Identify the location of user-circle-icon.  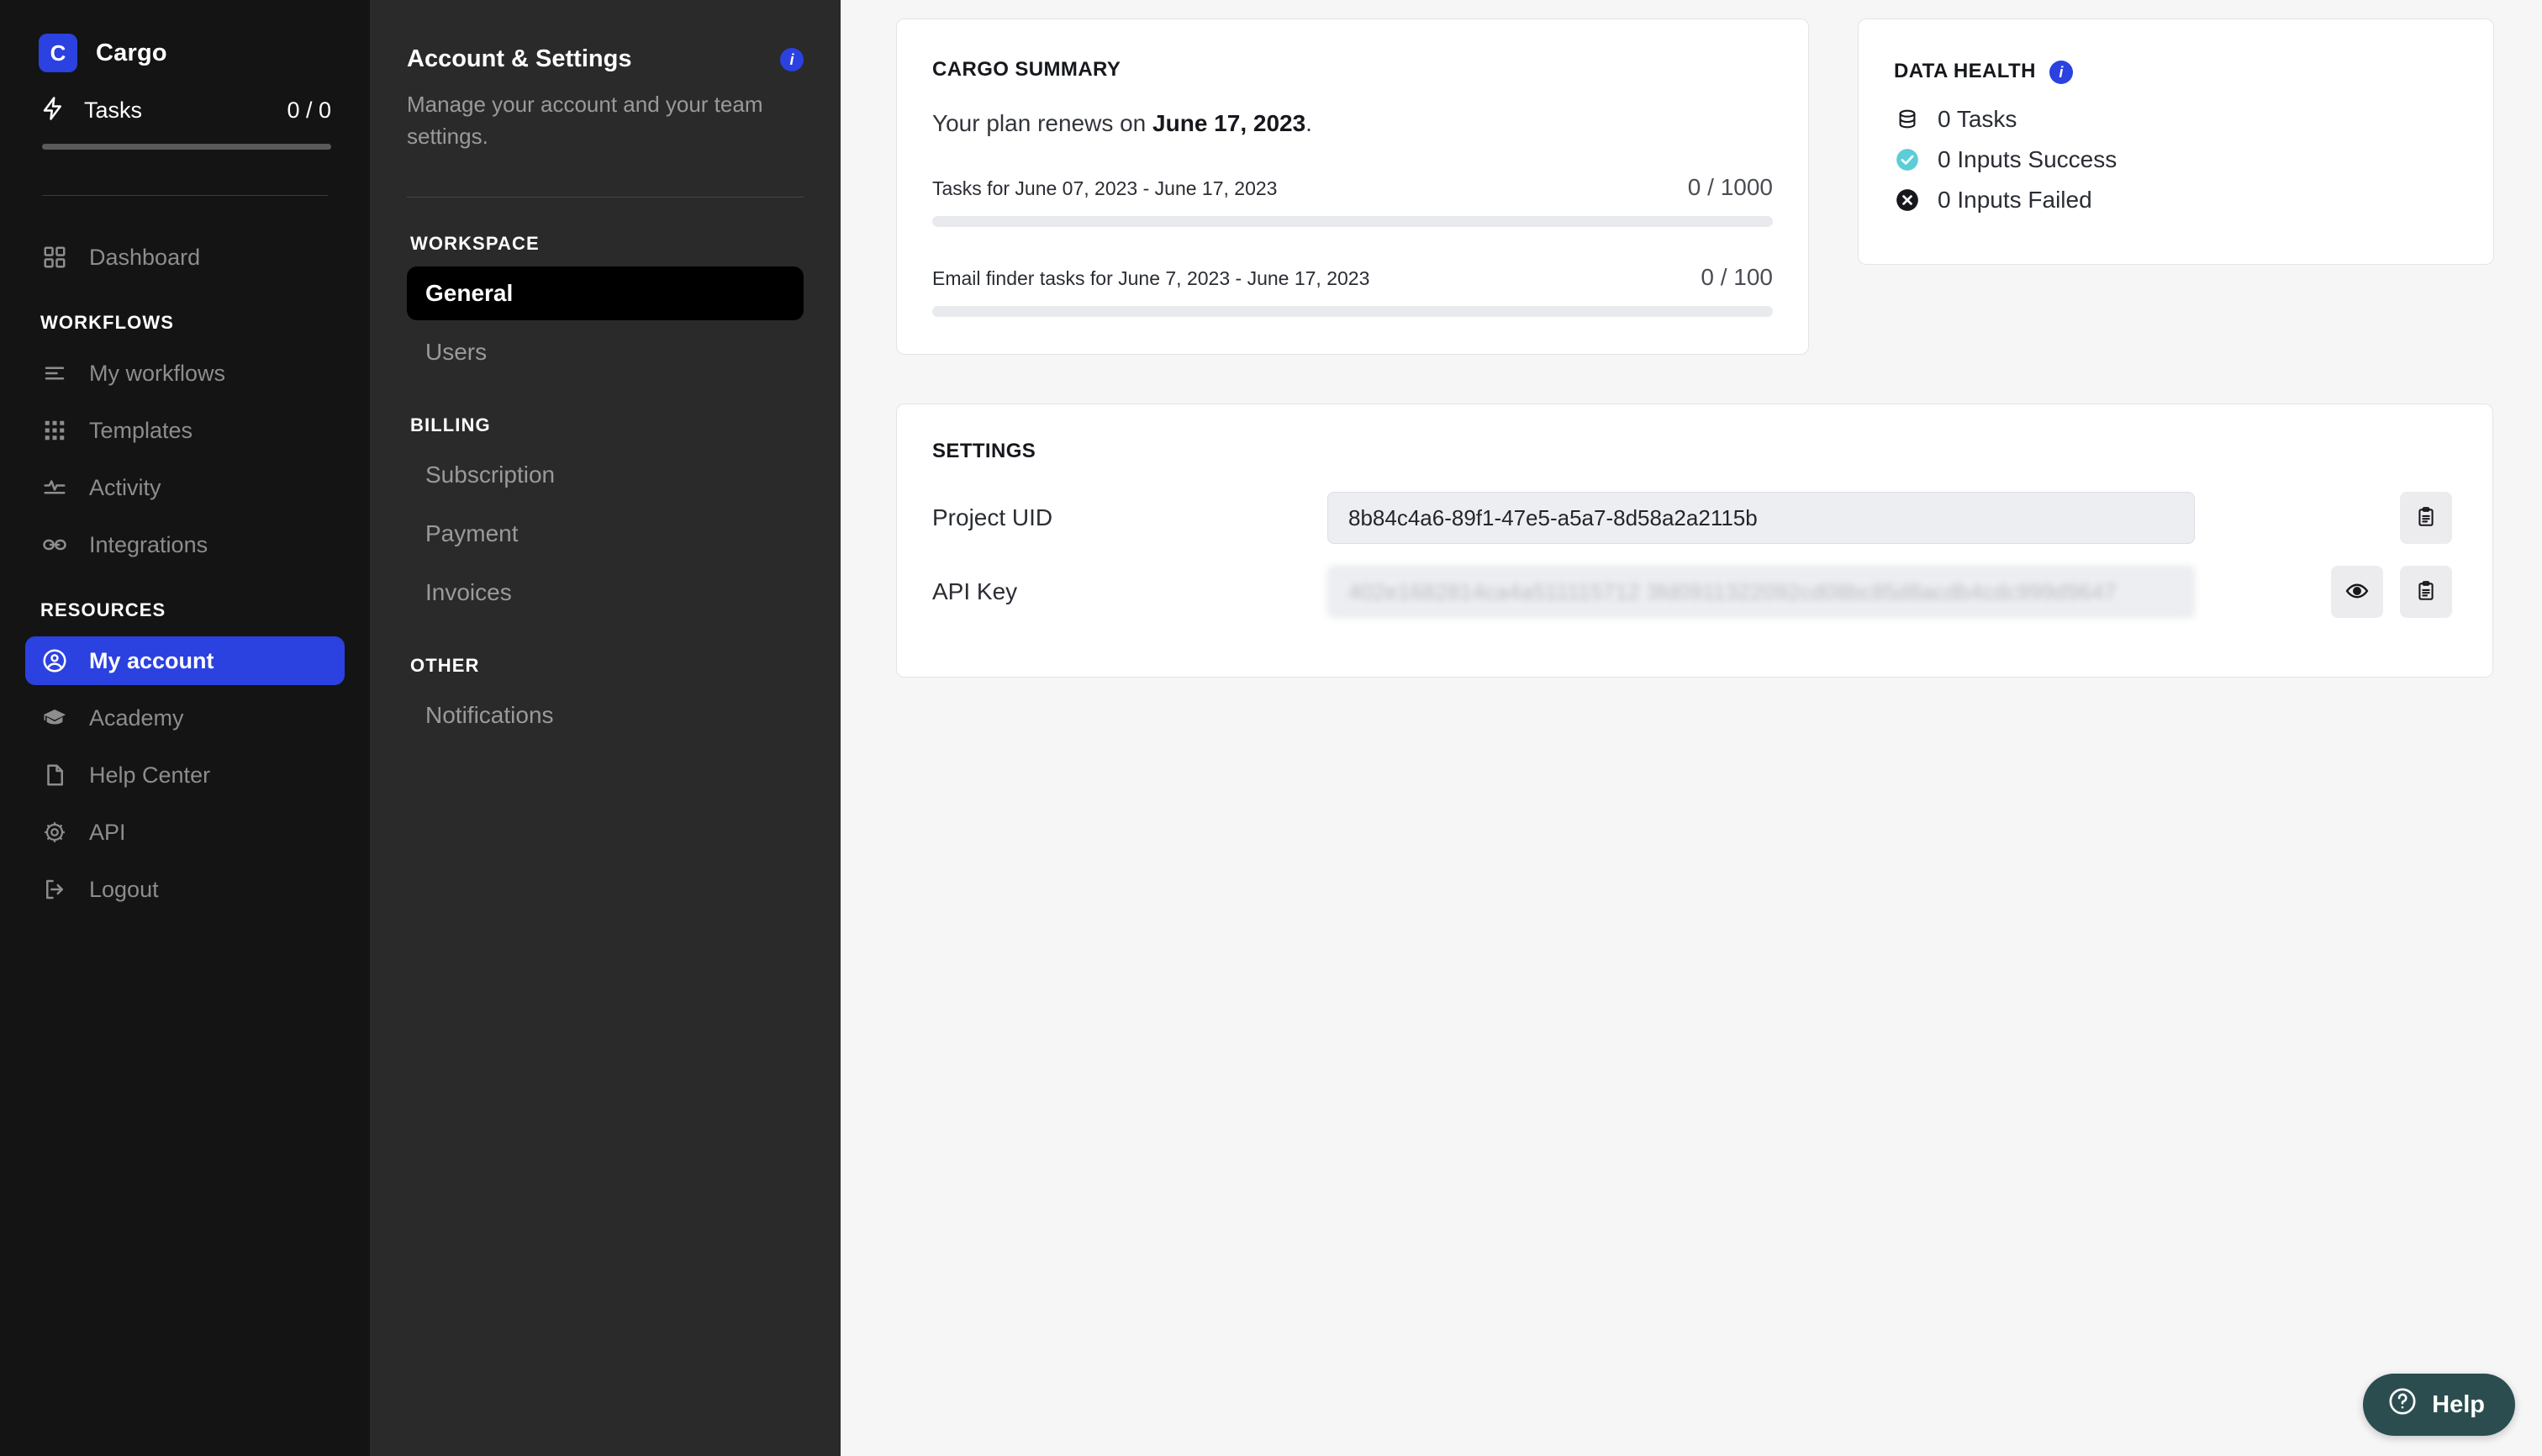
(55, 660).